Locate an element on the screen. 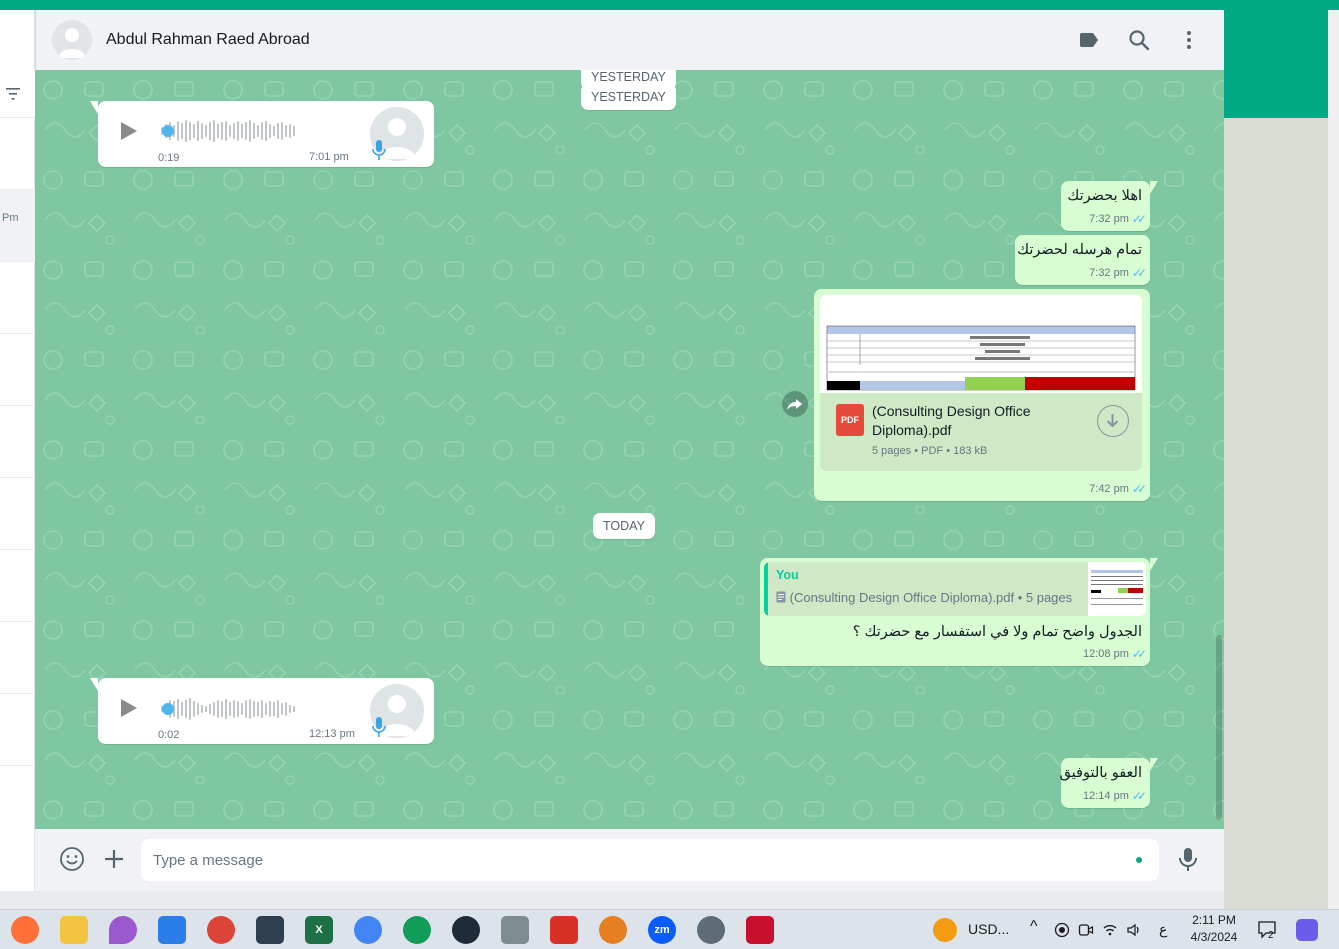 The width and height of the screenshot is (1339, 949). forward-icon is located at coordinates (794, 404).